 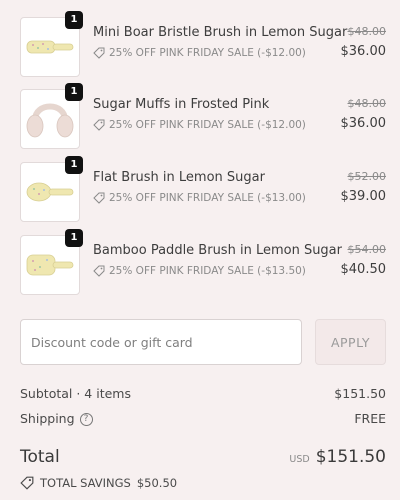 What do you see at coordinates (203, 418) in the screenshot?
I see `shipping-row: Shipping? FREE` at bounding box center [203, 418].